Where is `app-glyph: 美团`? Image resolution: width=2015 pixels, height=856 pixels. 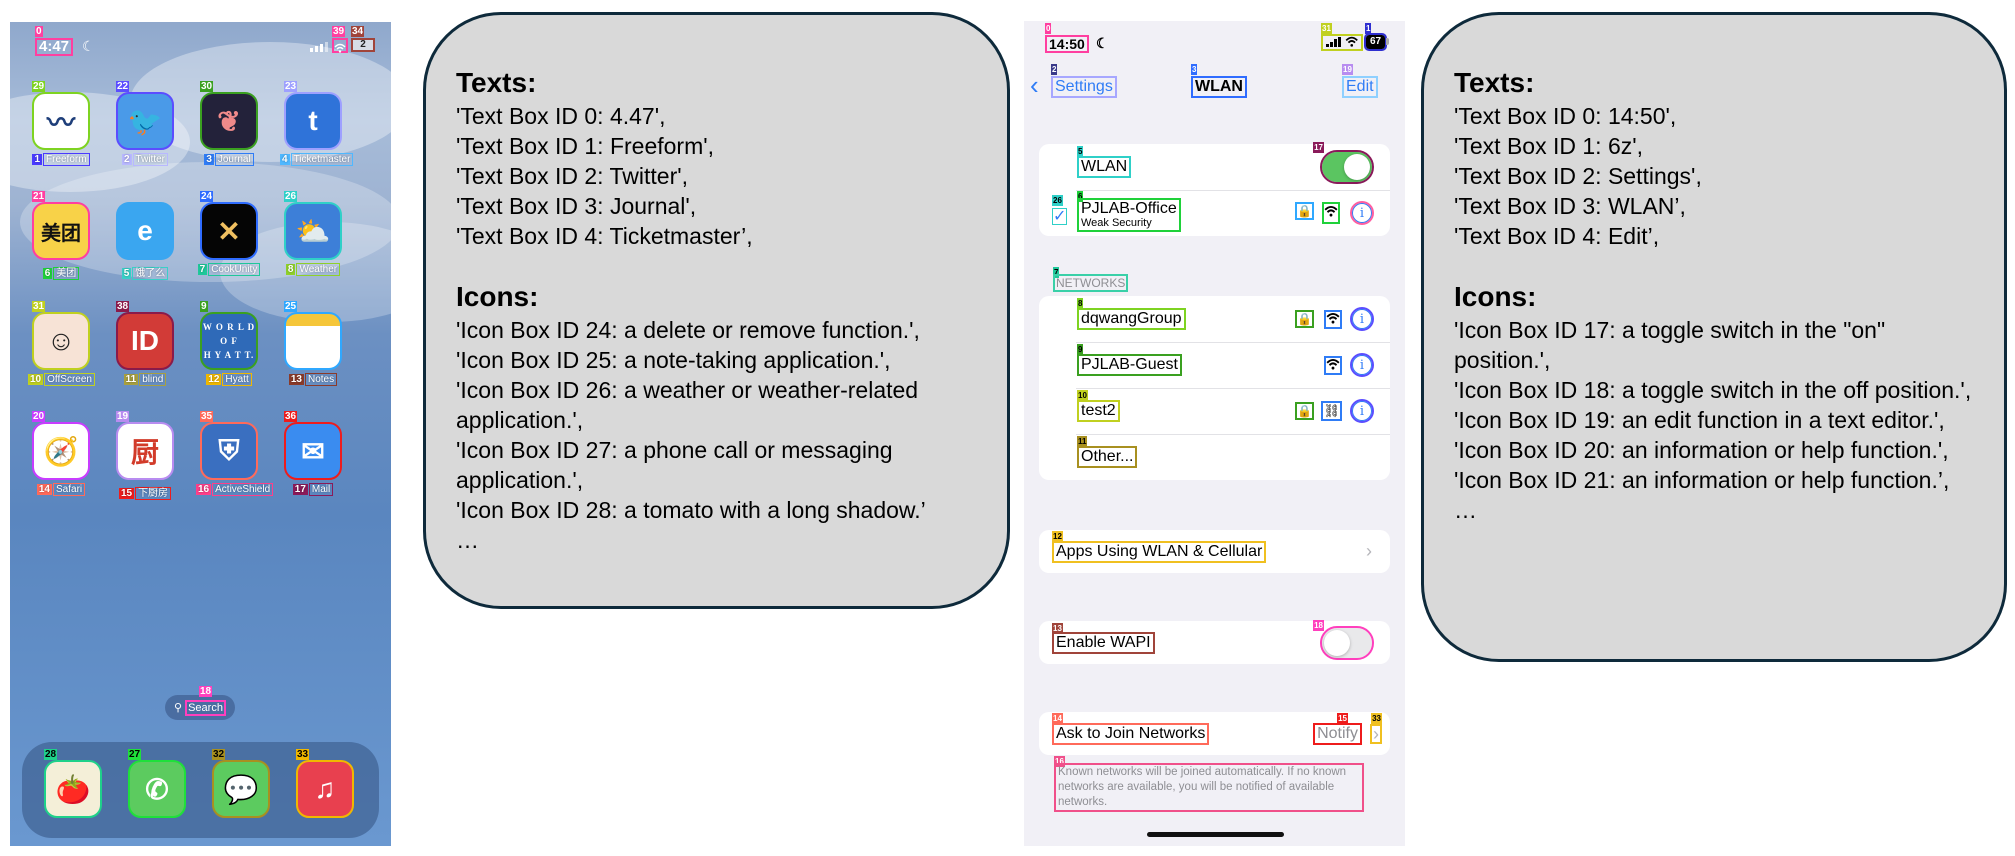
app-glyph: 美团 is located at coordinates (61, 233).